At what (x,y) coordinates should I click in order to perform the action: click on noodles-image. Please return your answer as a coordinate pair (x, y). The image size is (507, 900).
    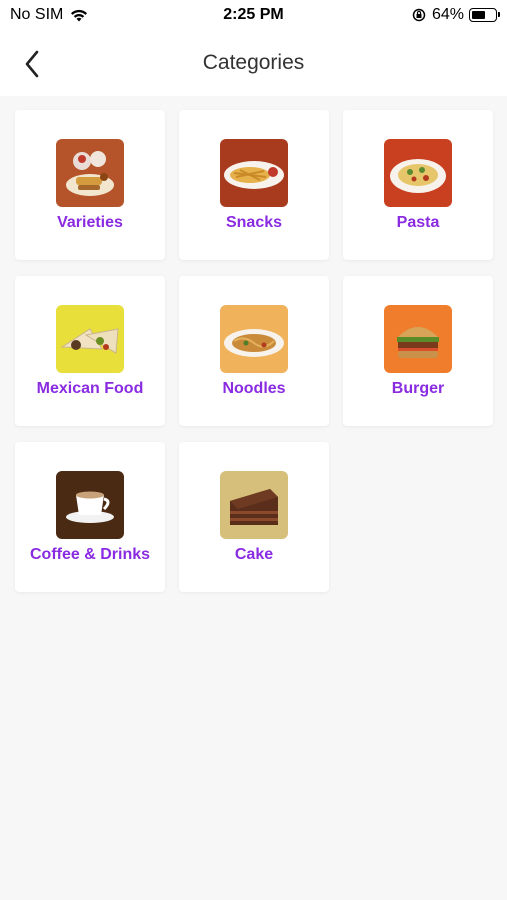
    Looking at the image, I should click on (254, 339).